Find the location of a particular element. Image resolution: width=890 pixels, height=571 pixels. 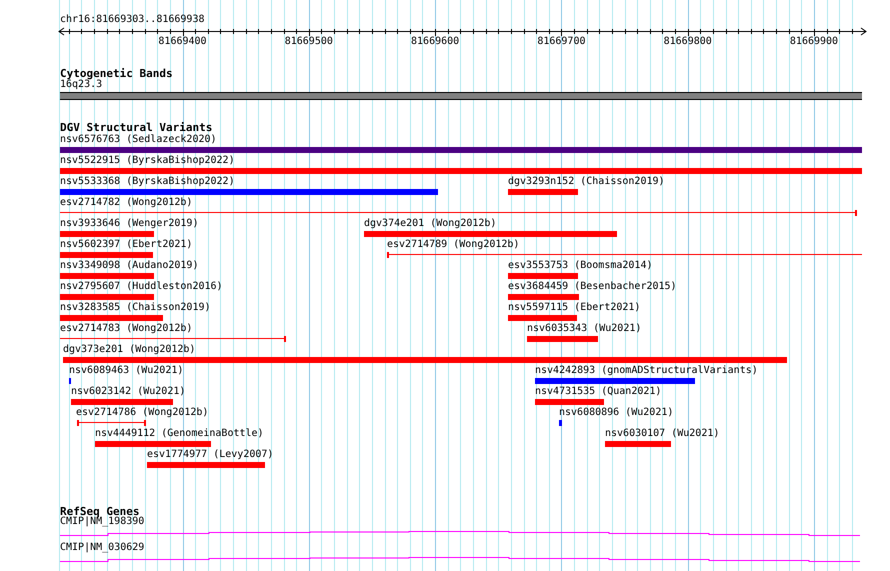

variant-label: nsv6089463 (Wu2021) is located at coordinates (126, 371).